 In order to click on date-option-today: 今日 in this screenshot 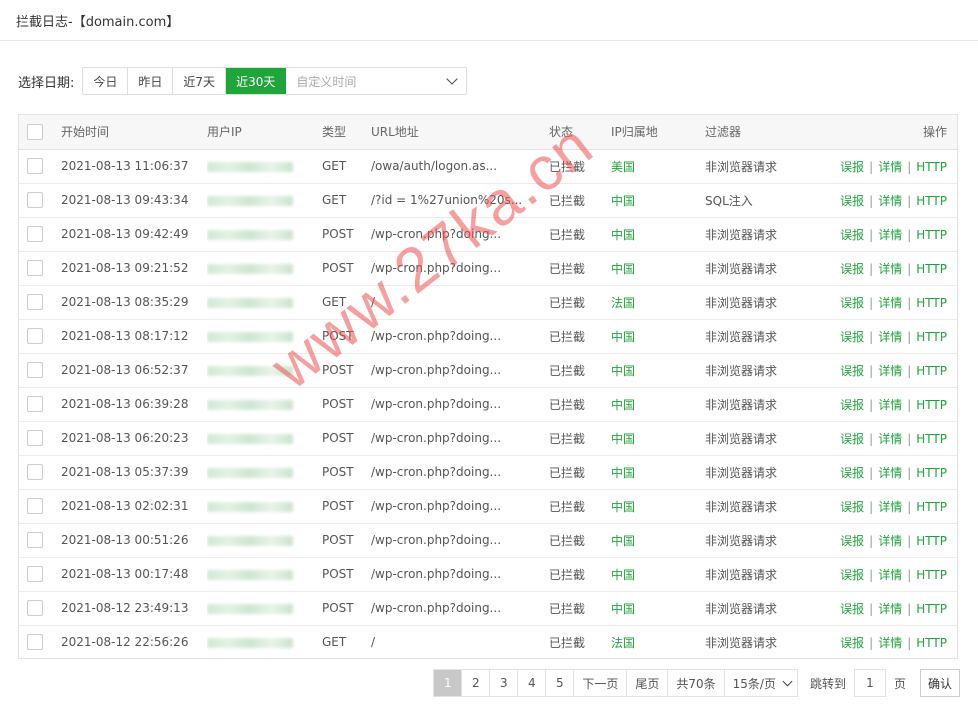, I will do `click(106, 81)`.